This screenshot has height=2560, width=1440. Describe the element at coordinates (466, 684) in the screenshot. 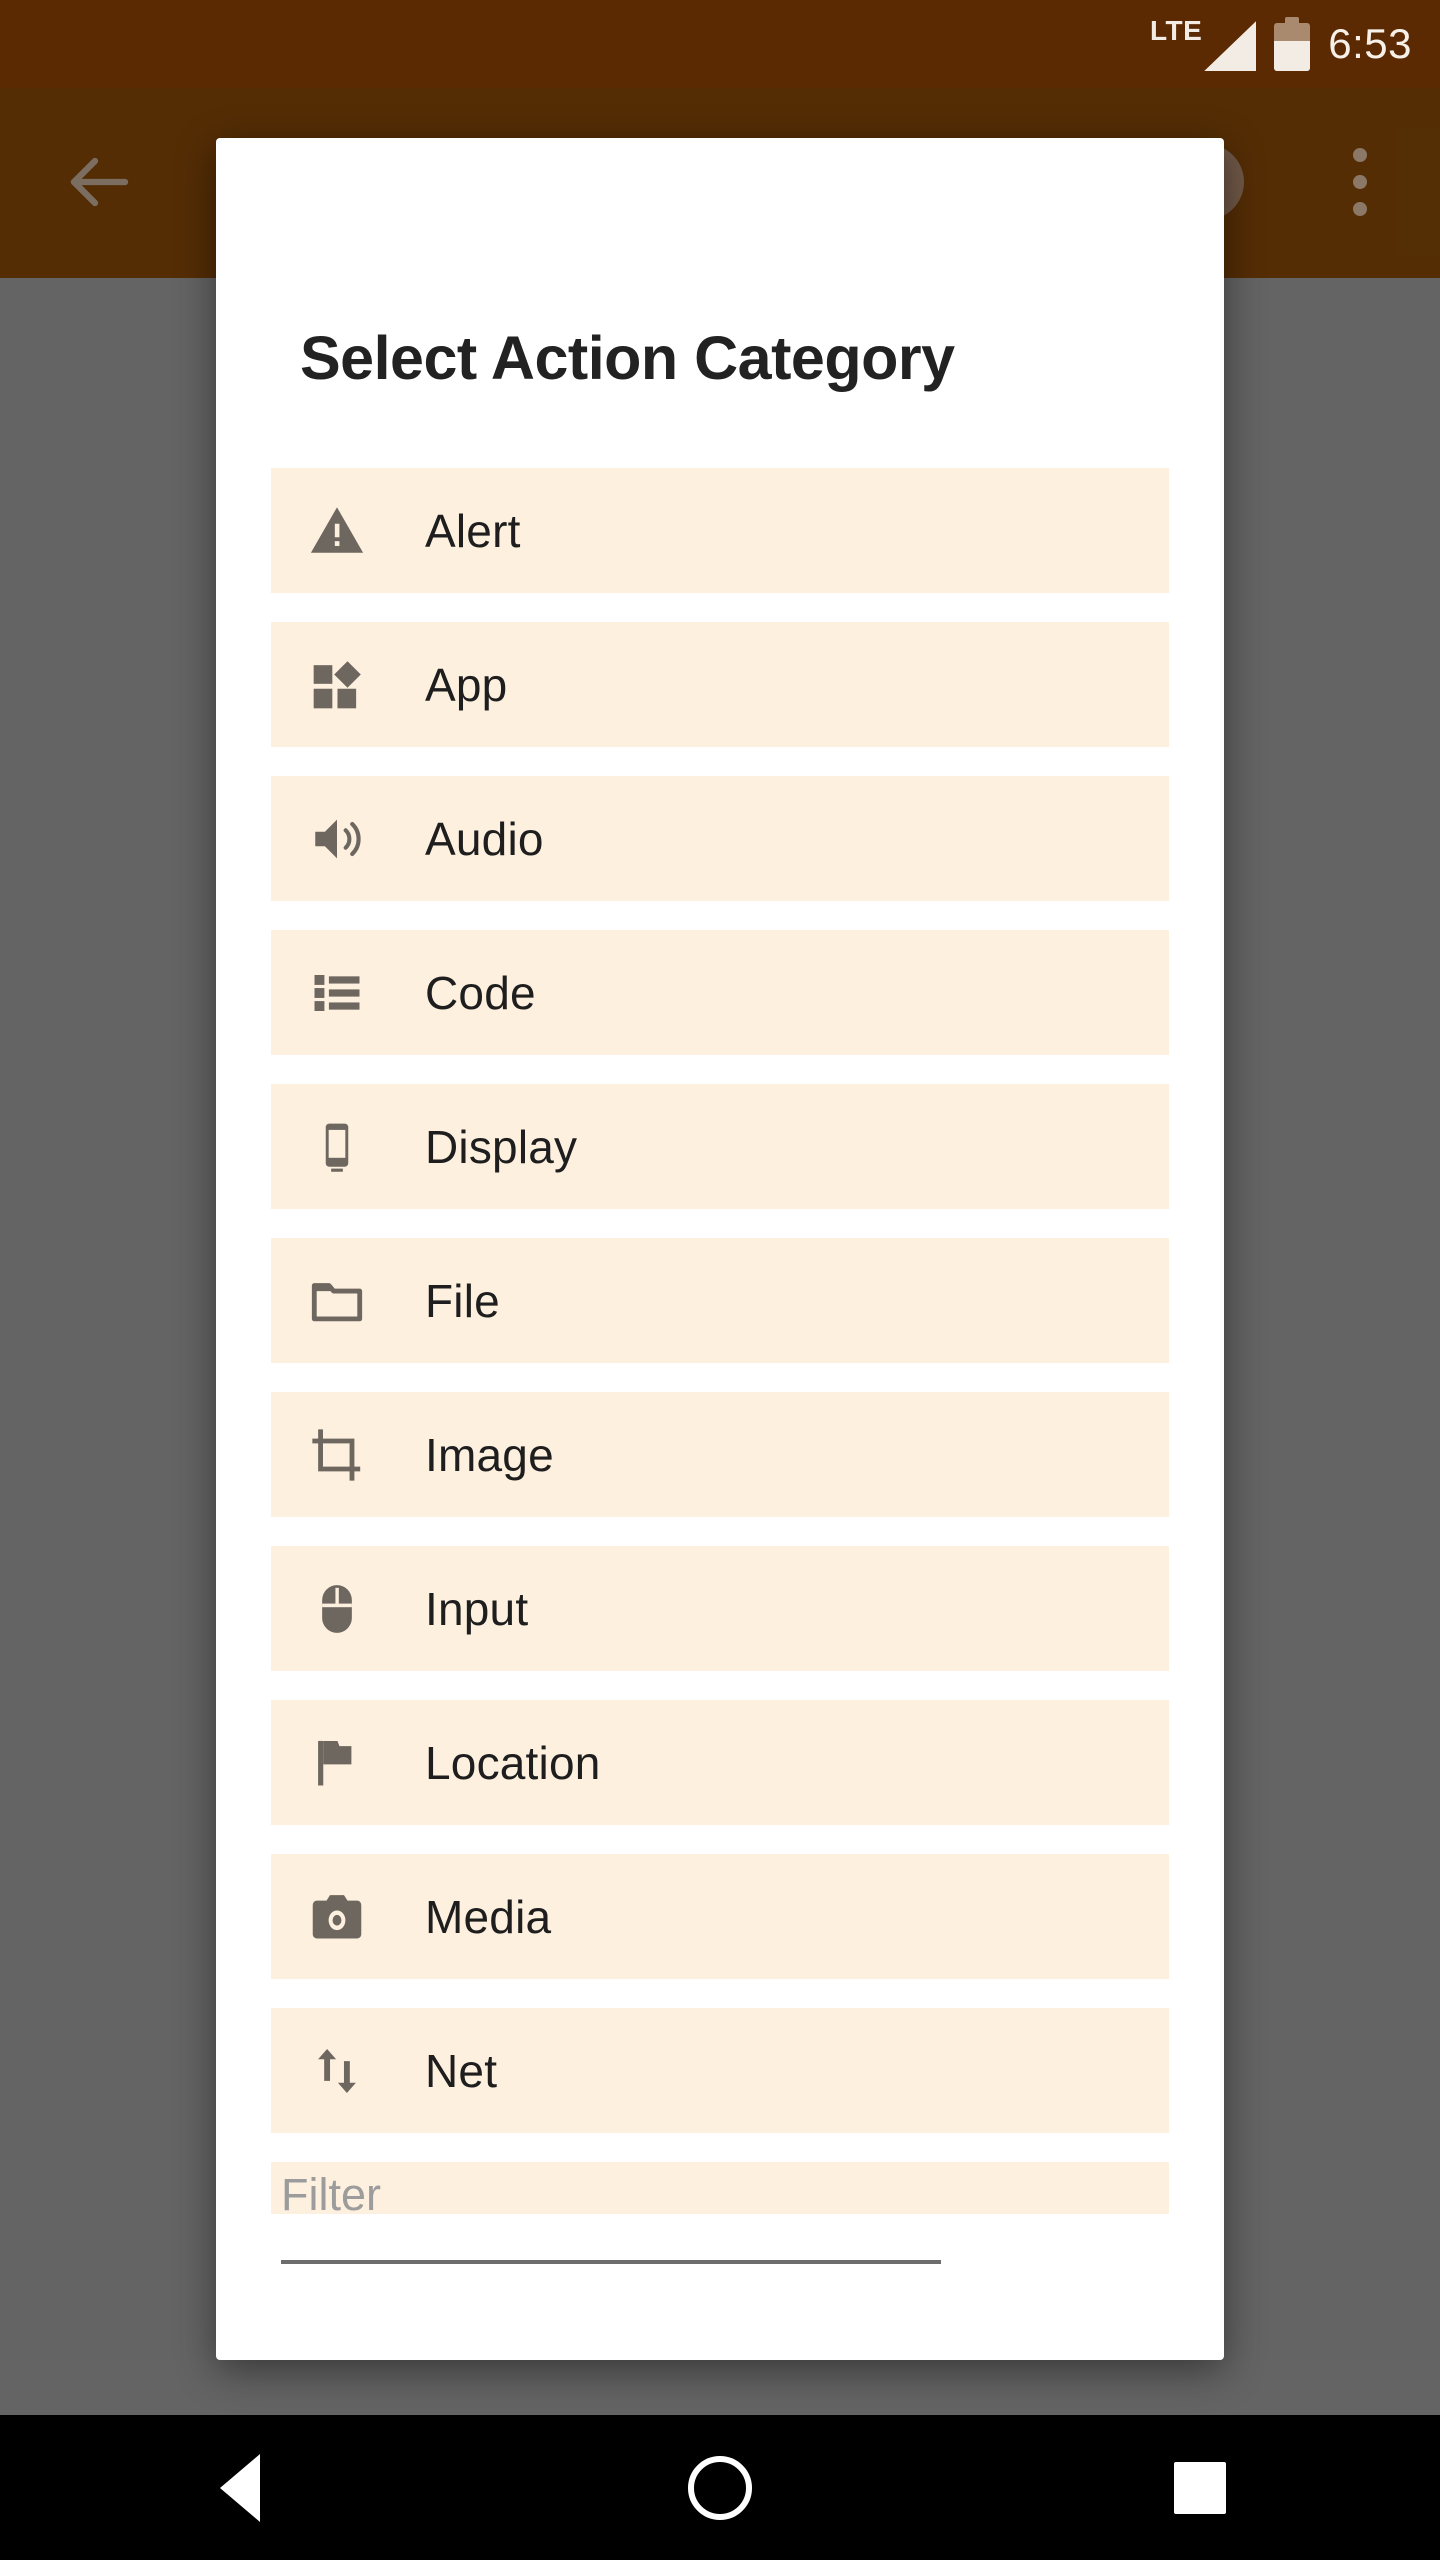

I see `list-item-label: App` at that location.